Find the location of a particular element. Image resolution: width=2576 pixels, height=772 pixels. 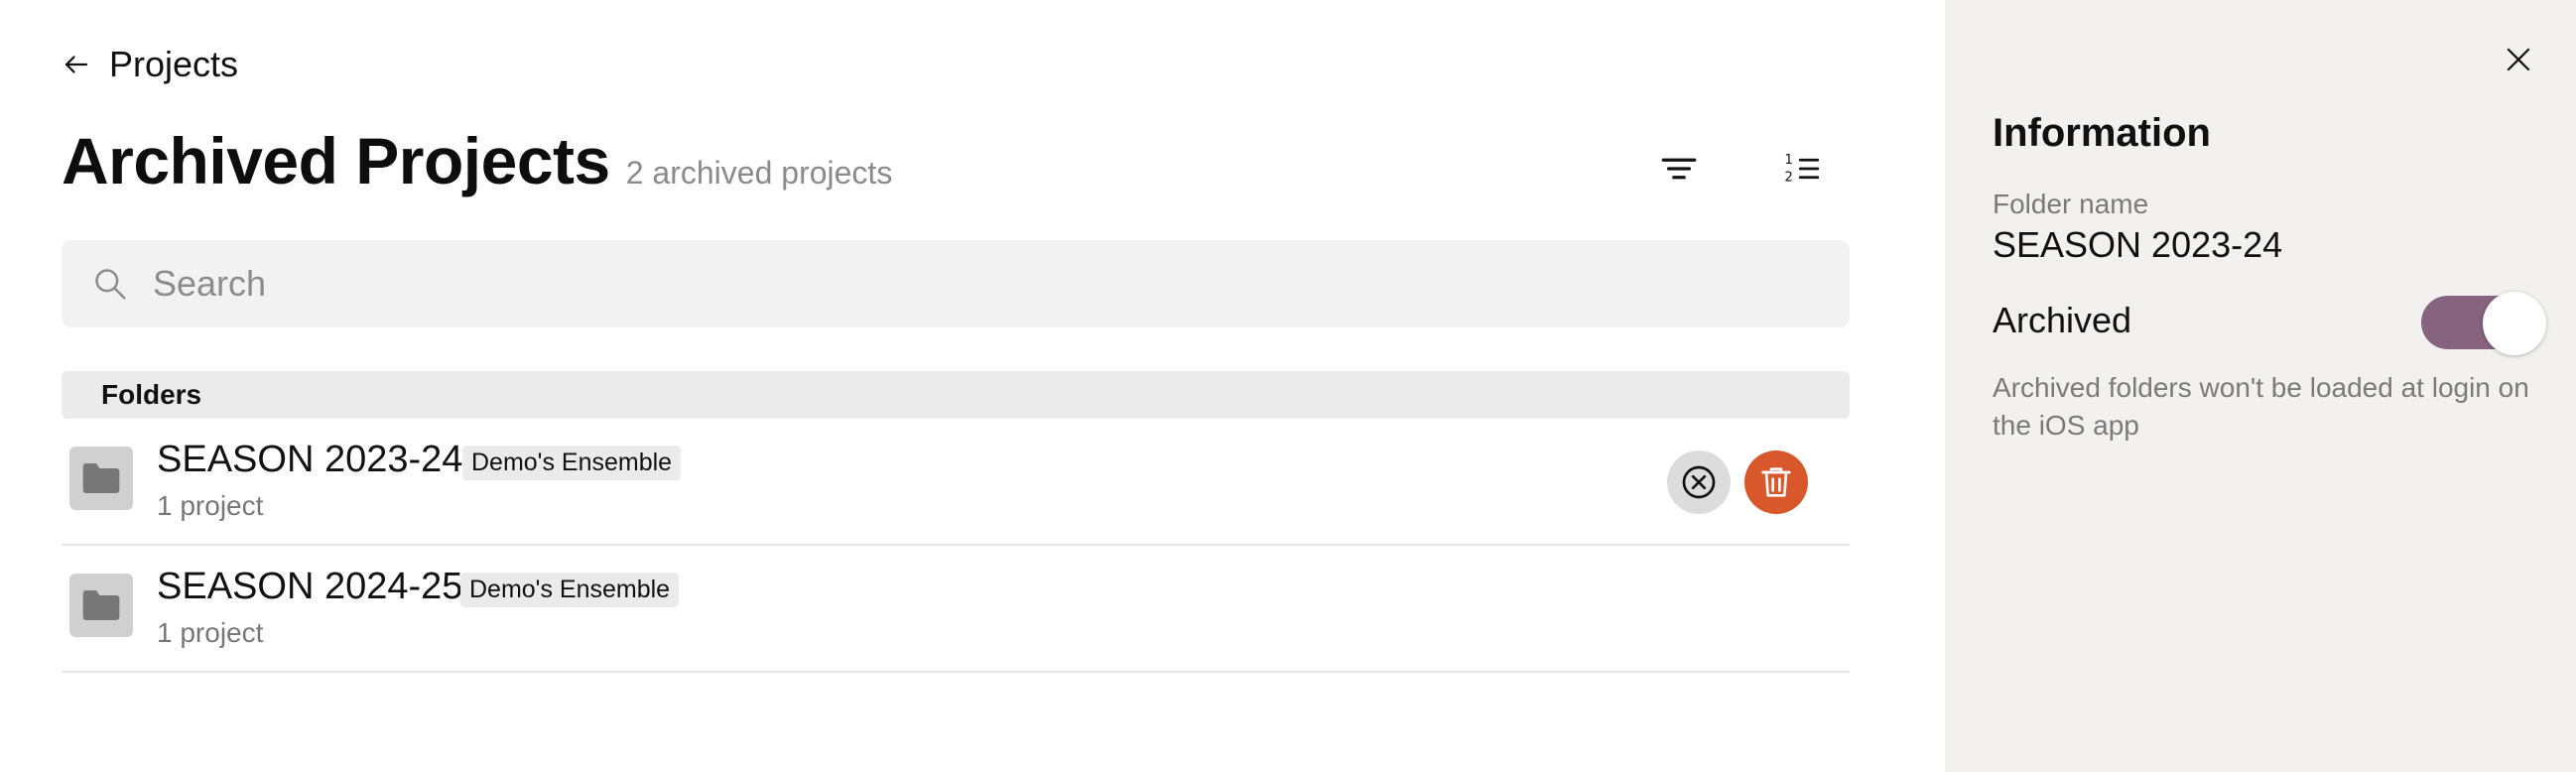

close-circle-icon is located at coordinates (1699, 482).